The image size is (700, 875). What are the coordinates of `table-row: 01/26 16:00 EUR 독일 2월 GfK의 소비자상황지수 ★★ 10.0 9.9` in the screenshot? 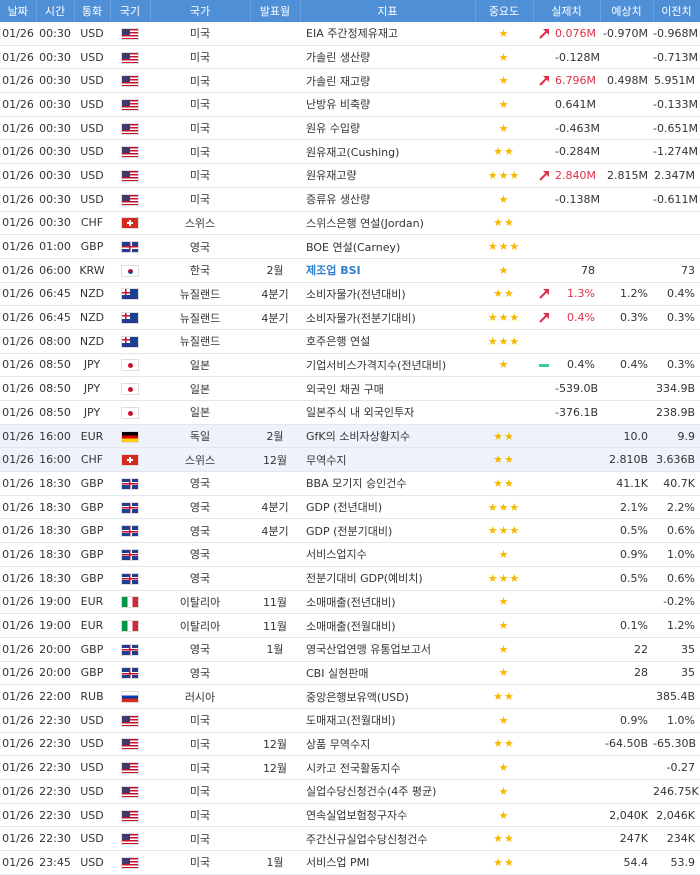 It's located at (350, 436).